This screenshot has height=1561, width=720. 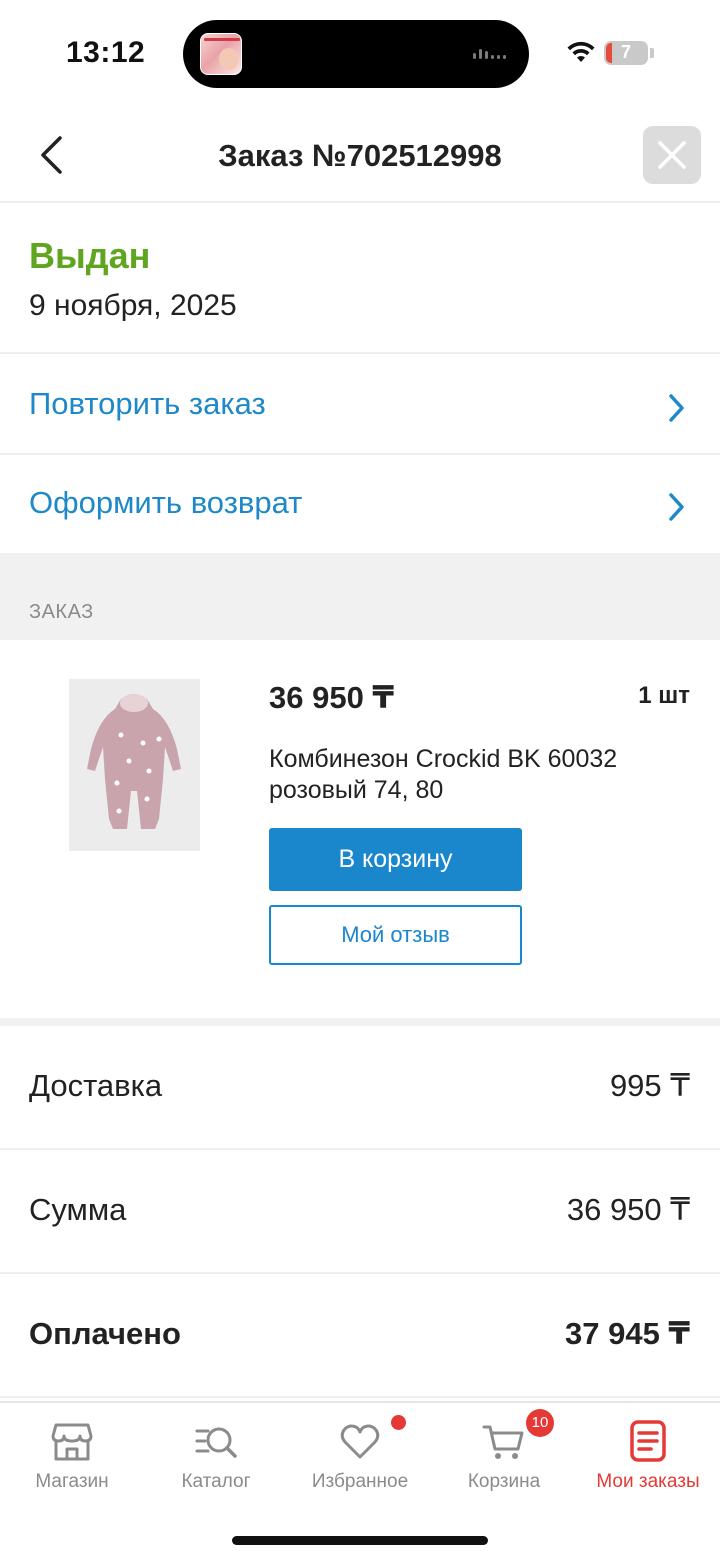 I want to click on battery-icon: 7, so click(x=626, y=53).